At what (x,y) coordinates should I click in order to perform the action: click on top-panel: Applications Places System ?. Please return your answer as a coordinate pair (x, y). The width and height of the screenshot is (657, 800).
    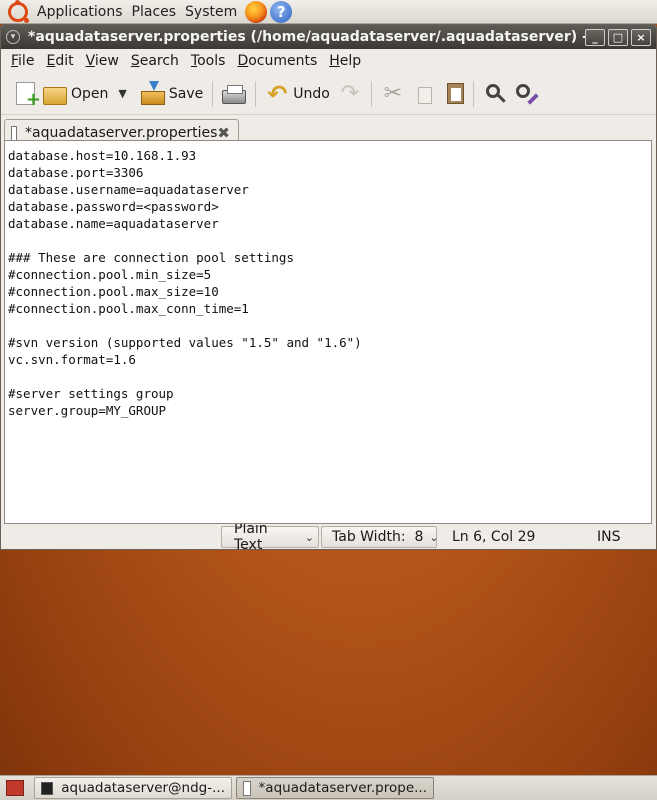
    Looking at the image, I should click on (328, 12).